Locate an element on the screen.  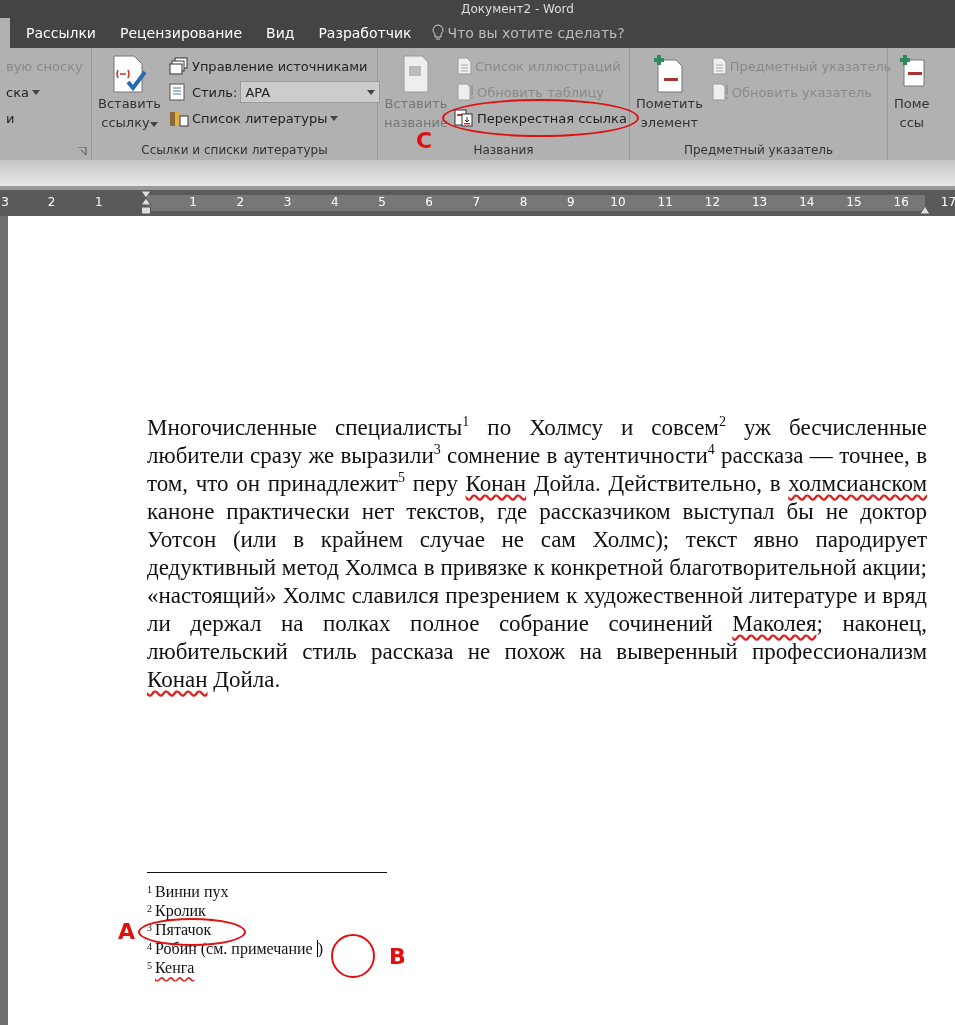
style-select: APA is located at coordinates (310, 92).